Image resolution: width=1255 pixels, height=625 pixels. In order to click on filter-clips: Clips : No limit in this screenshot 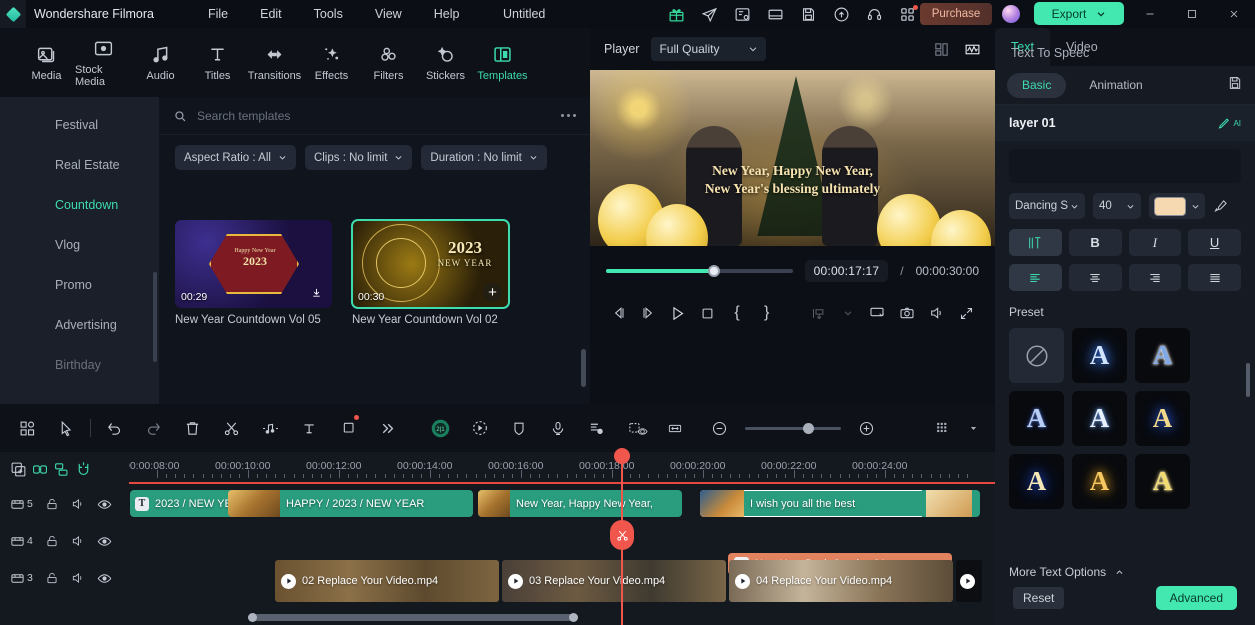, I will do `click(358, 157)`.